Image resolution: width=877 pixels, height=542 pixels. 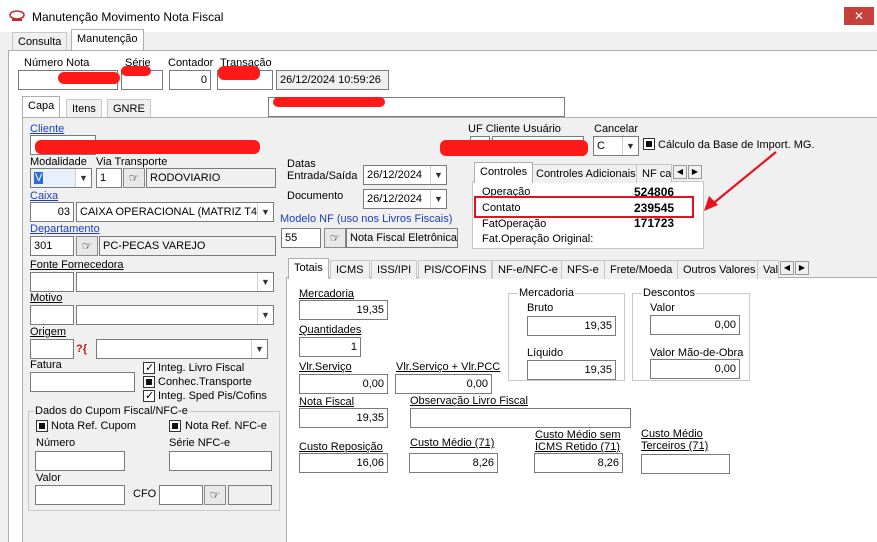 What do you see at coordinates (77, 265) in the screenshot?
I see `fonte-fornecedora-label: Fonte Fornecedora` at bounding box center [77, 265].